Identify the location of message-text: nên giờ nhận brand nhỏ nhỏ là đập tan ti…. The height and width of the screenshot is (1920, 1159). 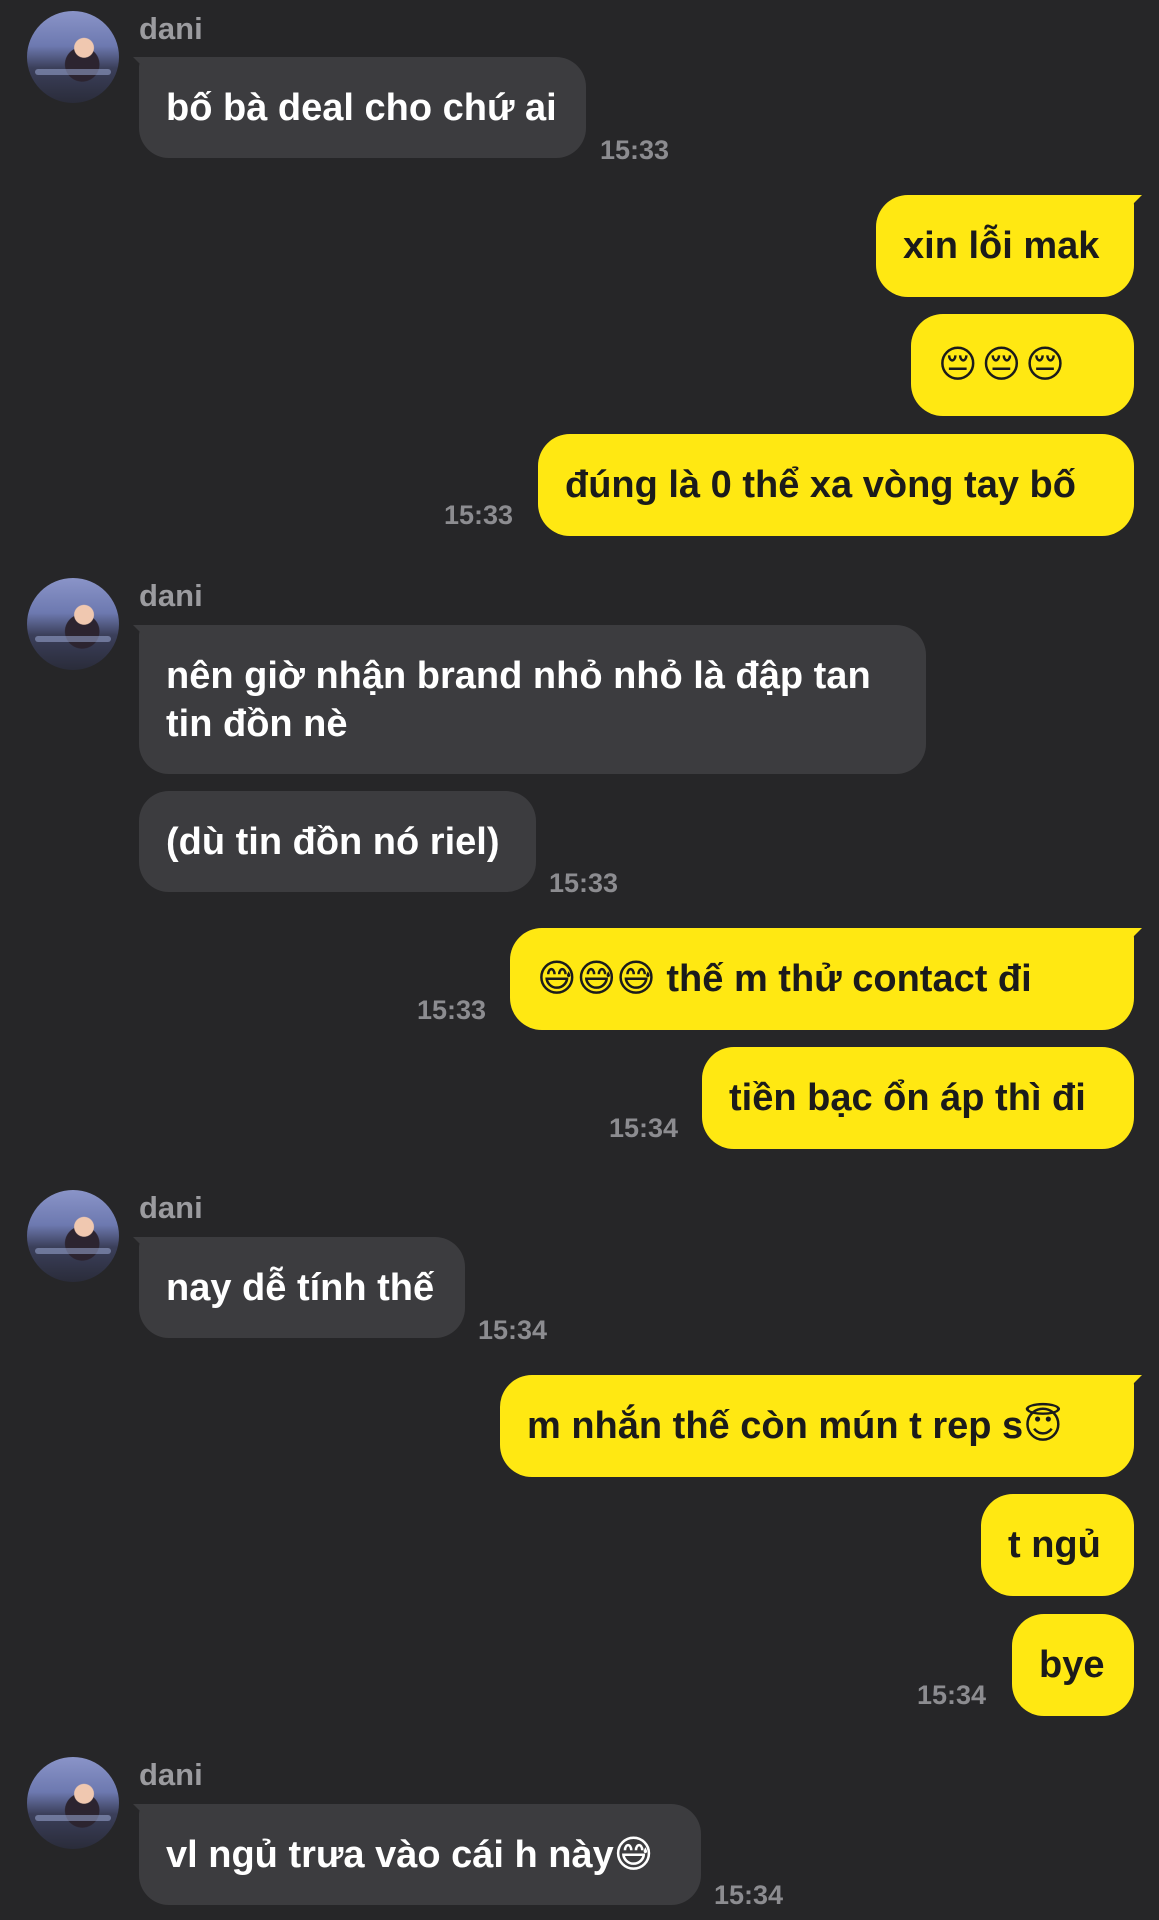
(518, 699).